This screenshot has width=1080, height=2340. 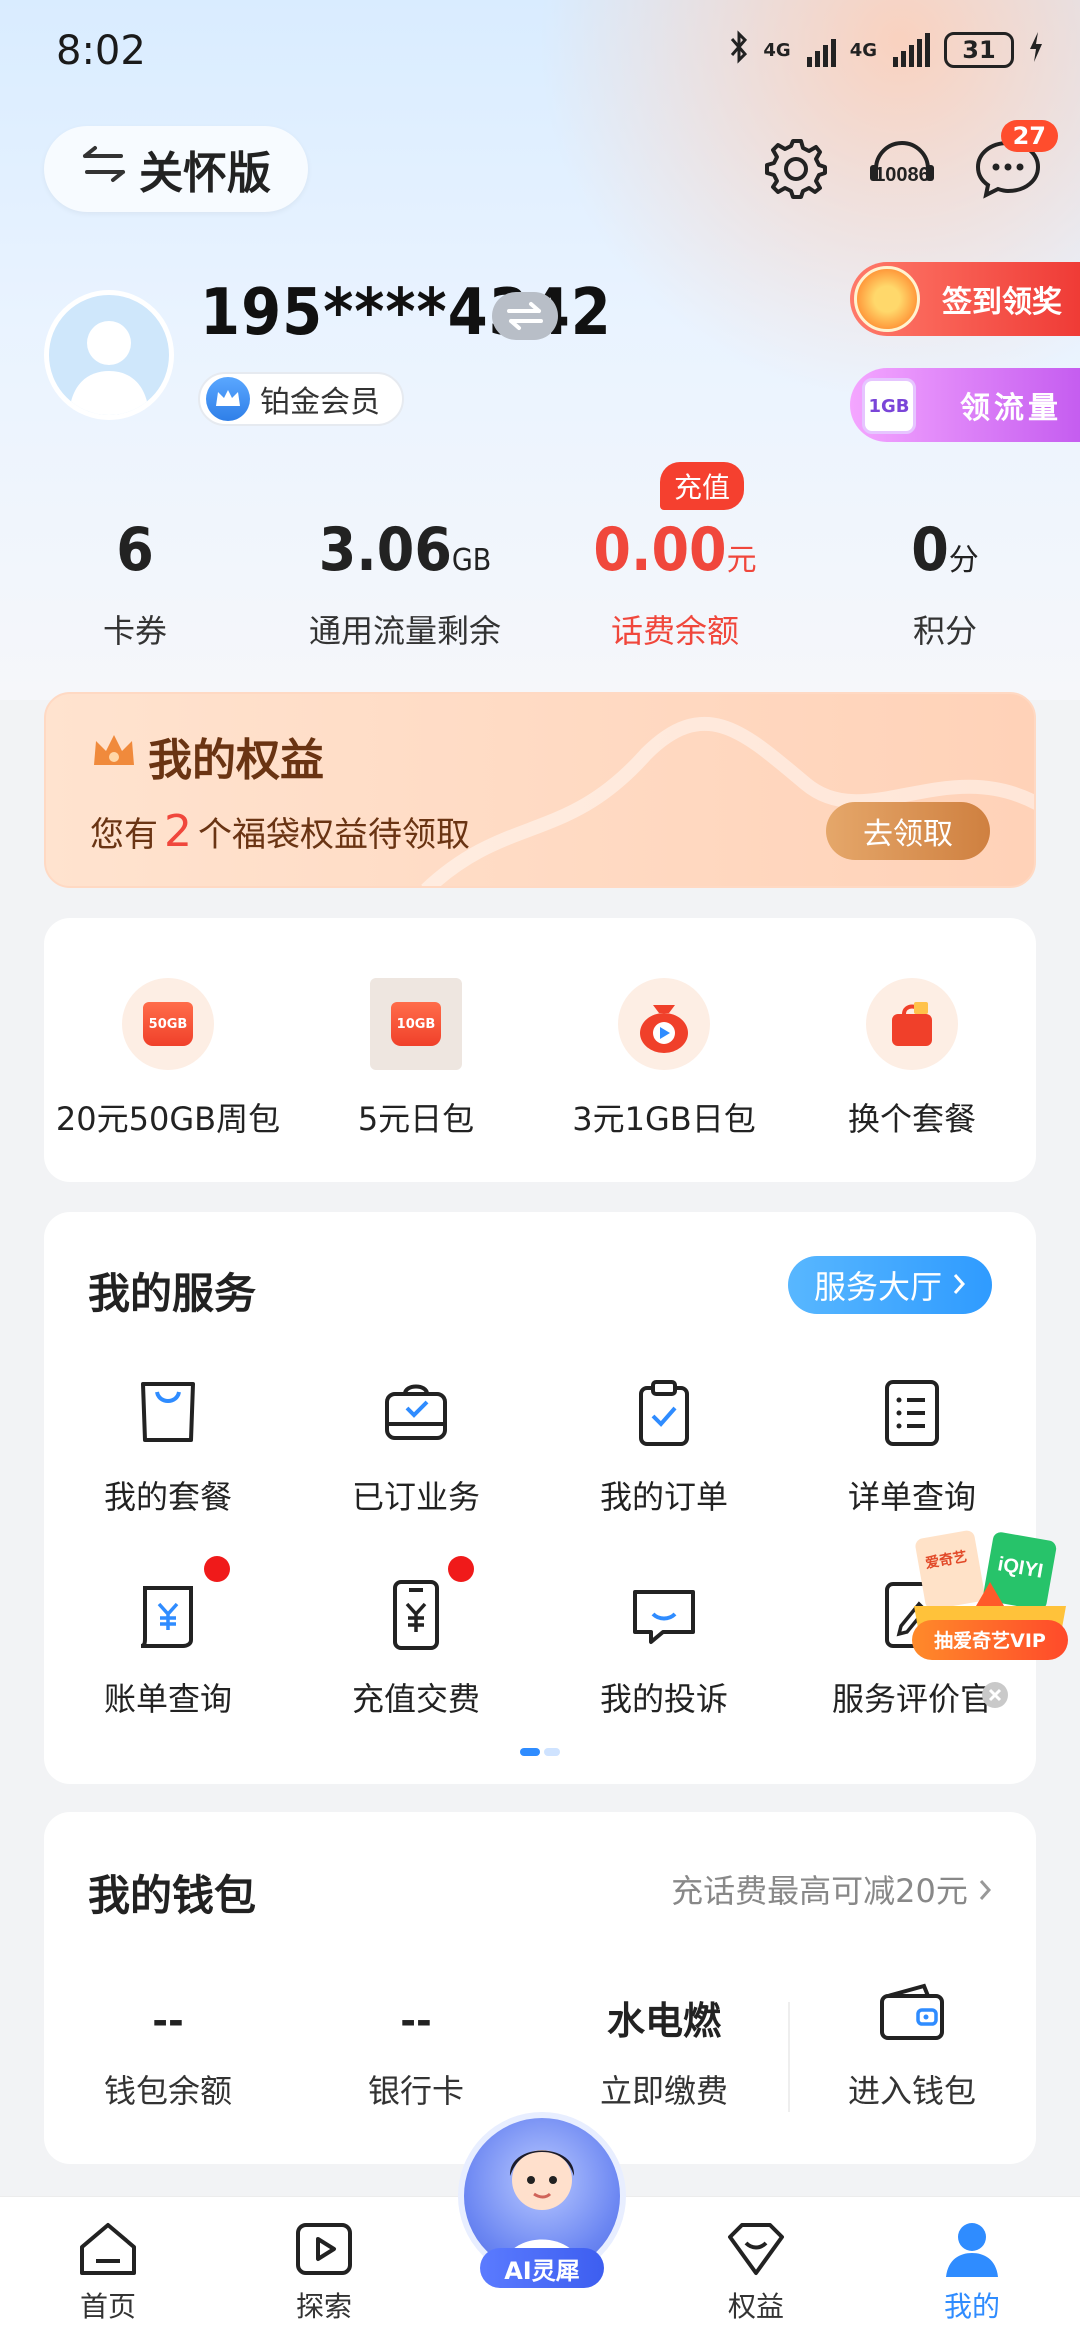 I want to click on stat-value: 0.00, so click(x=660, y=550).